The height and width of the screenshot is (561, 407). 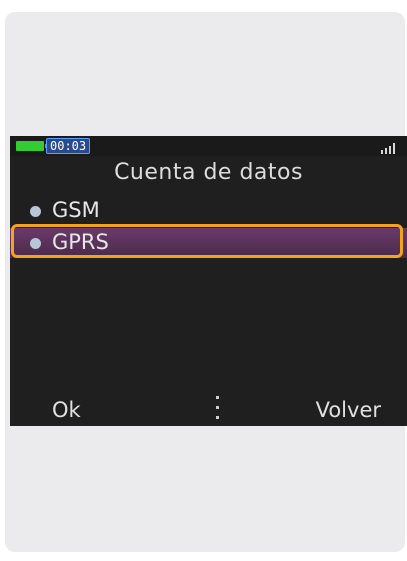 What do you see at coordinates (31, 146) in the screenshot?
I see `battery-icon` at bounding box center [31, 146].